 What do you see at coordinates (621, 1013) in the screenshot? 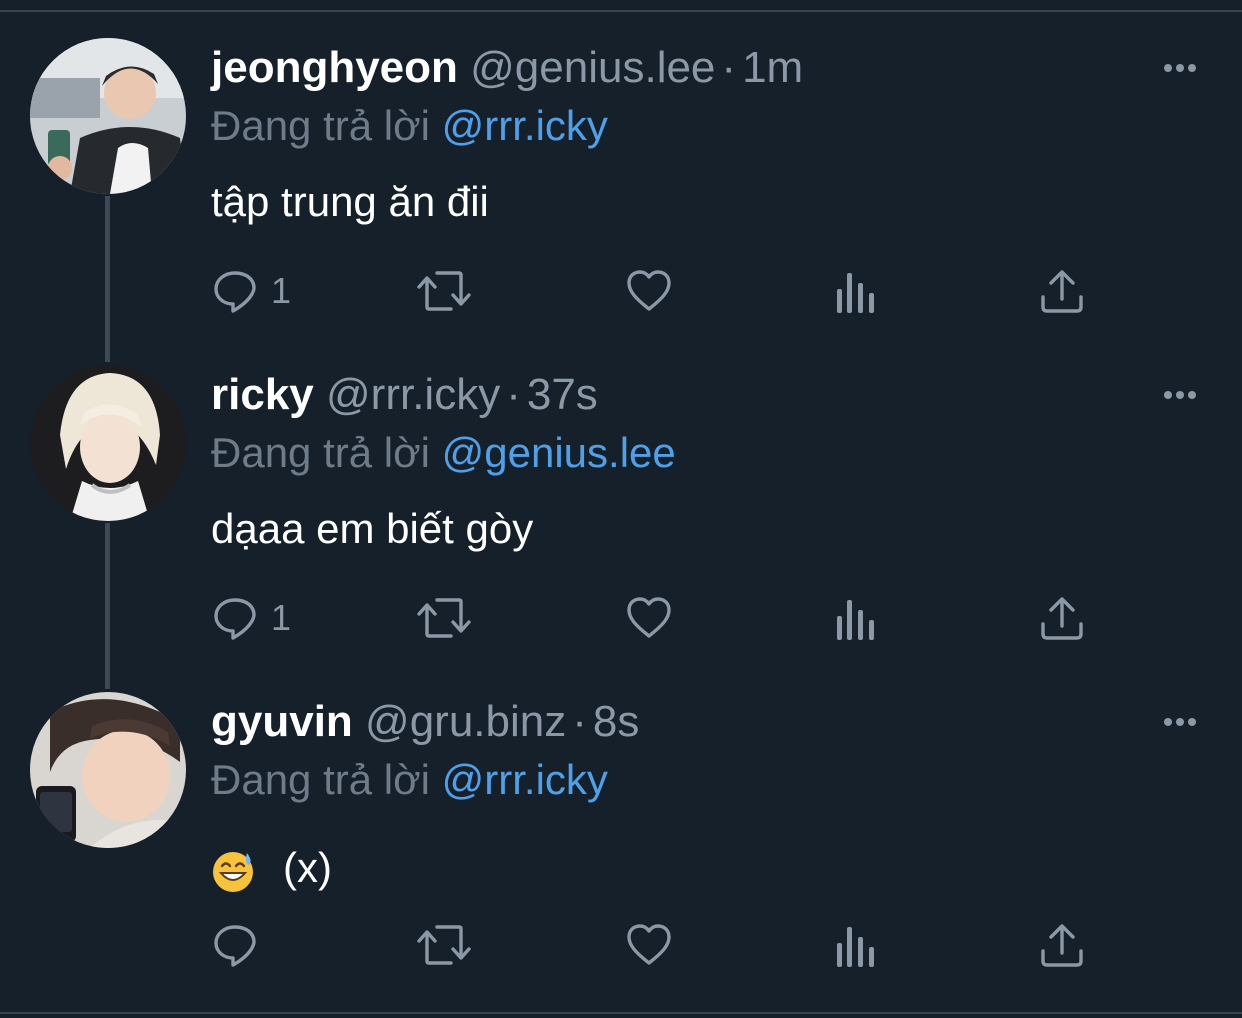
I see `bottom-divider` at bounding box center [621, 1013].